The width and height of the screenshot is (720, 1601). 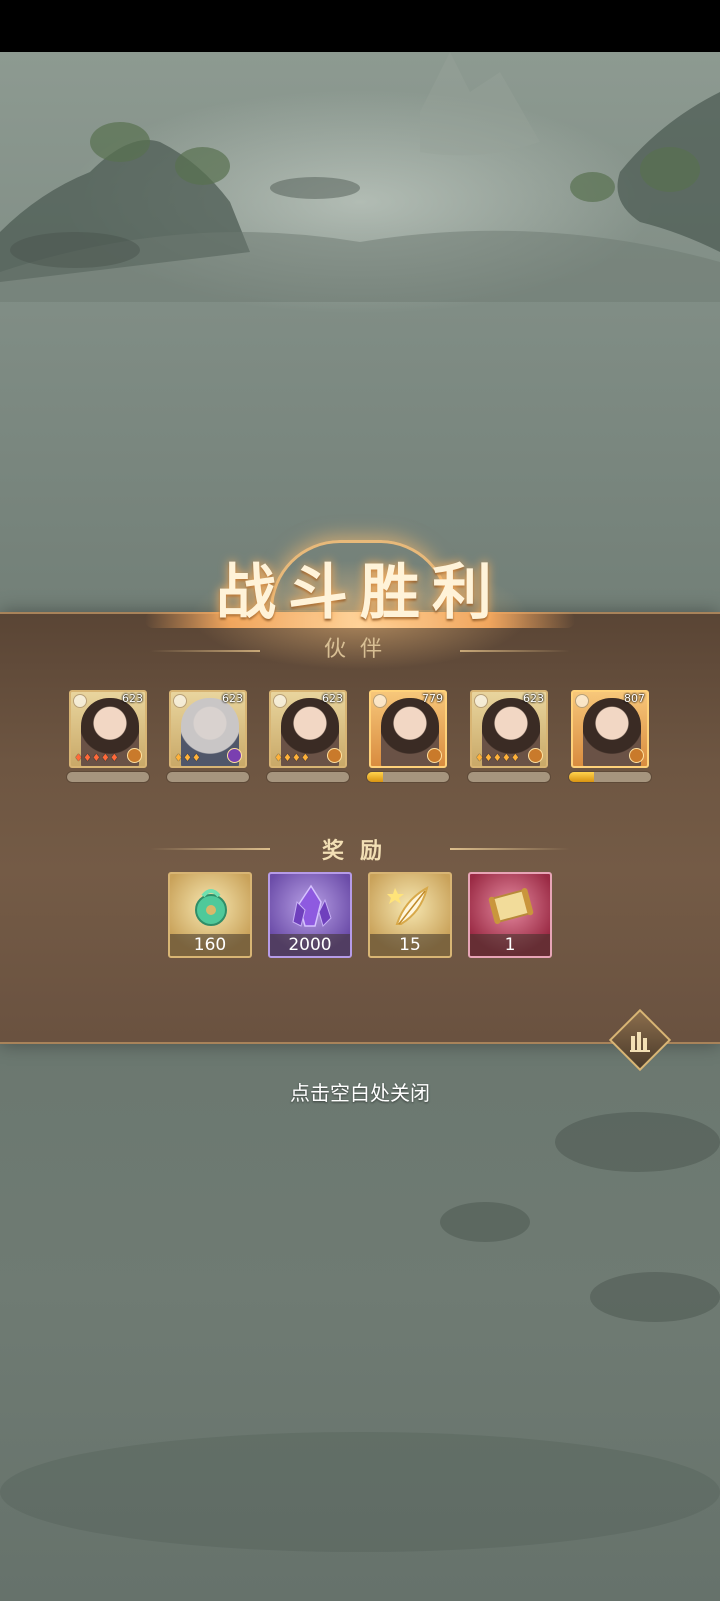 What do you see at coordinates (308, 729) in the screenshot?
I see `hero-card: 623 ♦♦♦♦` at bounding box center [308, 729].